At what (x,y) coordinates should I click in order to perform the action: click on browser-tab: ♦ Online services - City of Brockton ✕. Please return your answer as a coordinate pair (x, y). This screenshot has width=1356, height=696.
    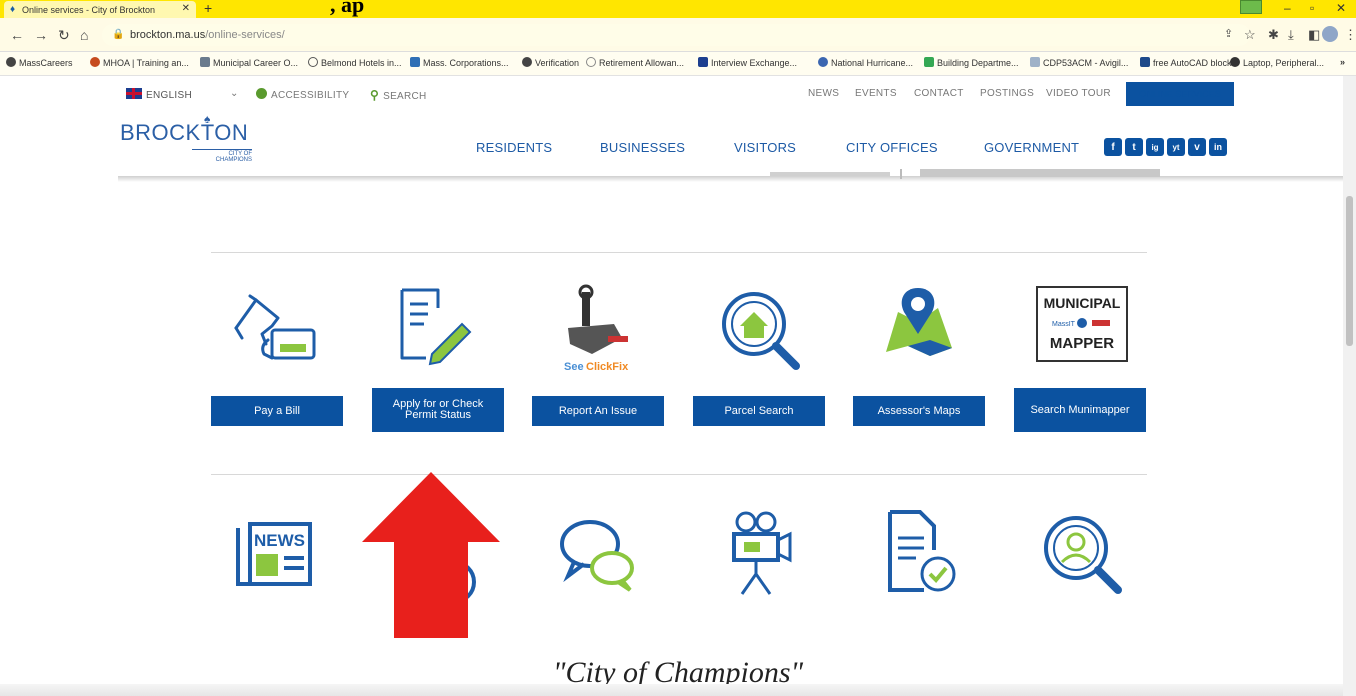
    Looking at the image, I should click on (100, 9).